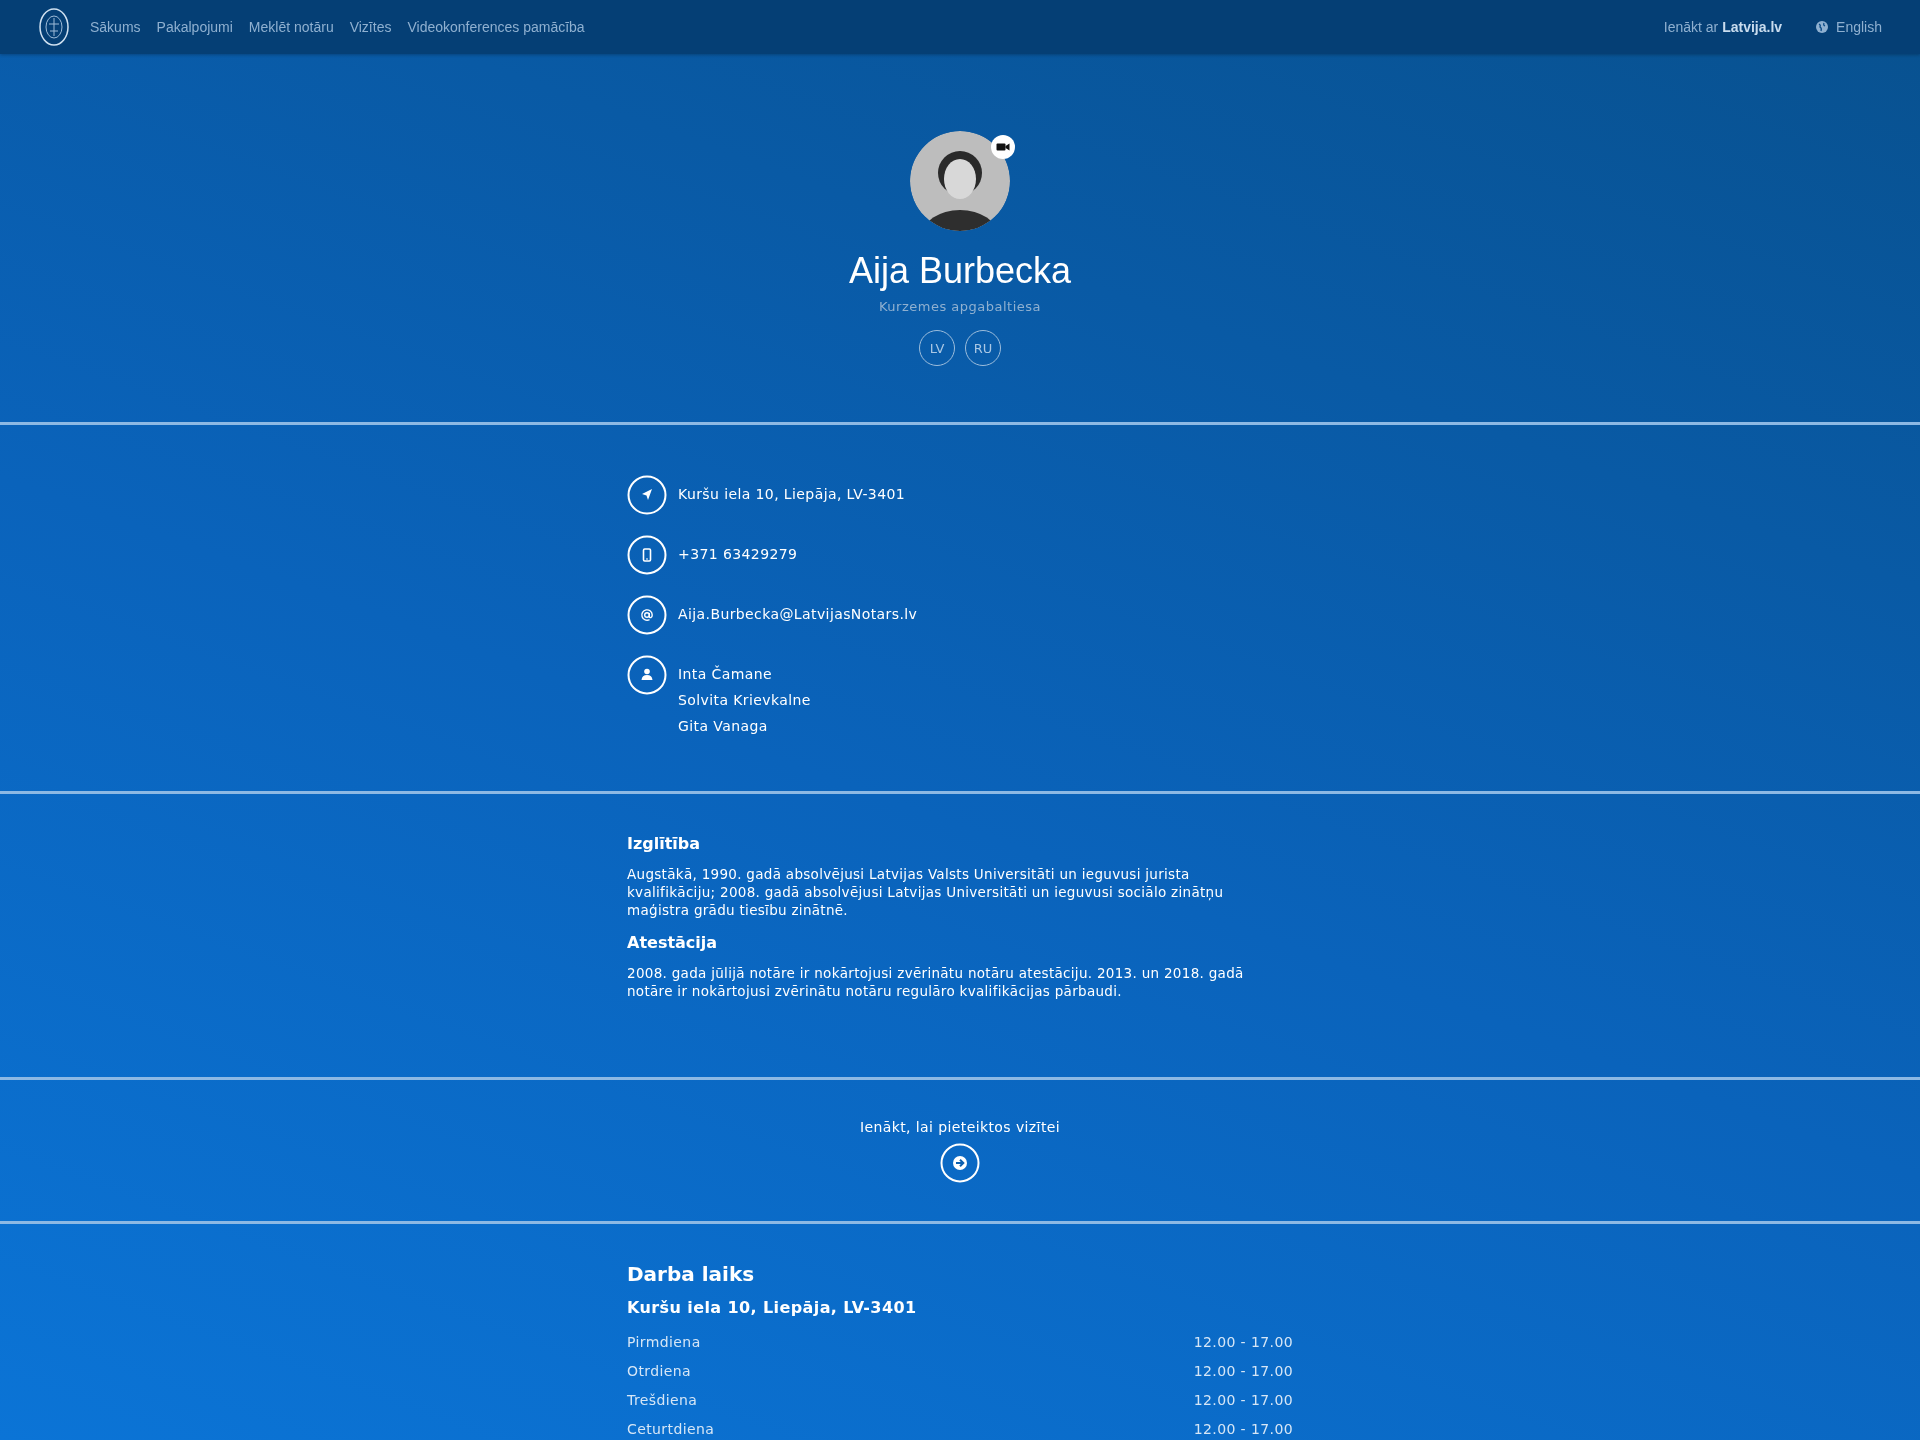 The height and width of the screenshot is (1440, 1920). Describe the element at coordinates (960, 1163) in the screenshot. I see `arrow-right-button` at that location.